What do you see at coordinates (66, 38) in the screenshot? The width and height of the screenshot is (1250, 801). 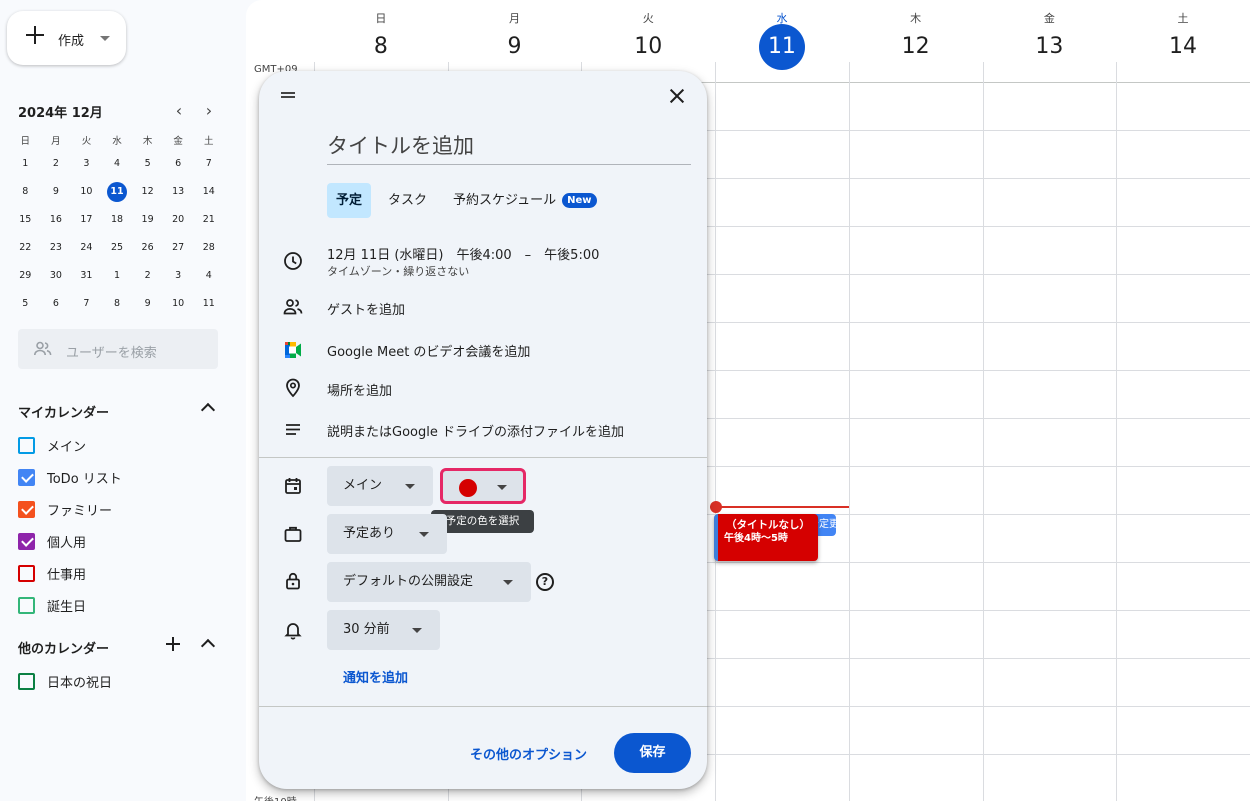 I see `create-button: 作成` at bounding box center [66, 38].